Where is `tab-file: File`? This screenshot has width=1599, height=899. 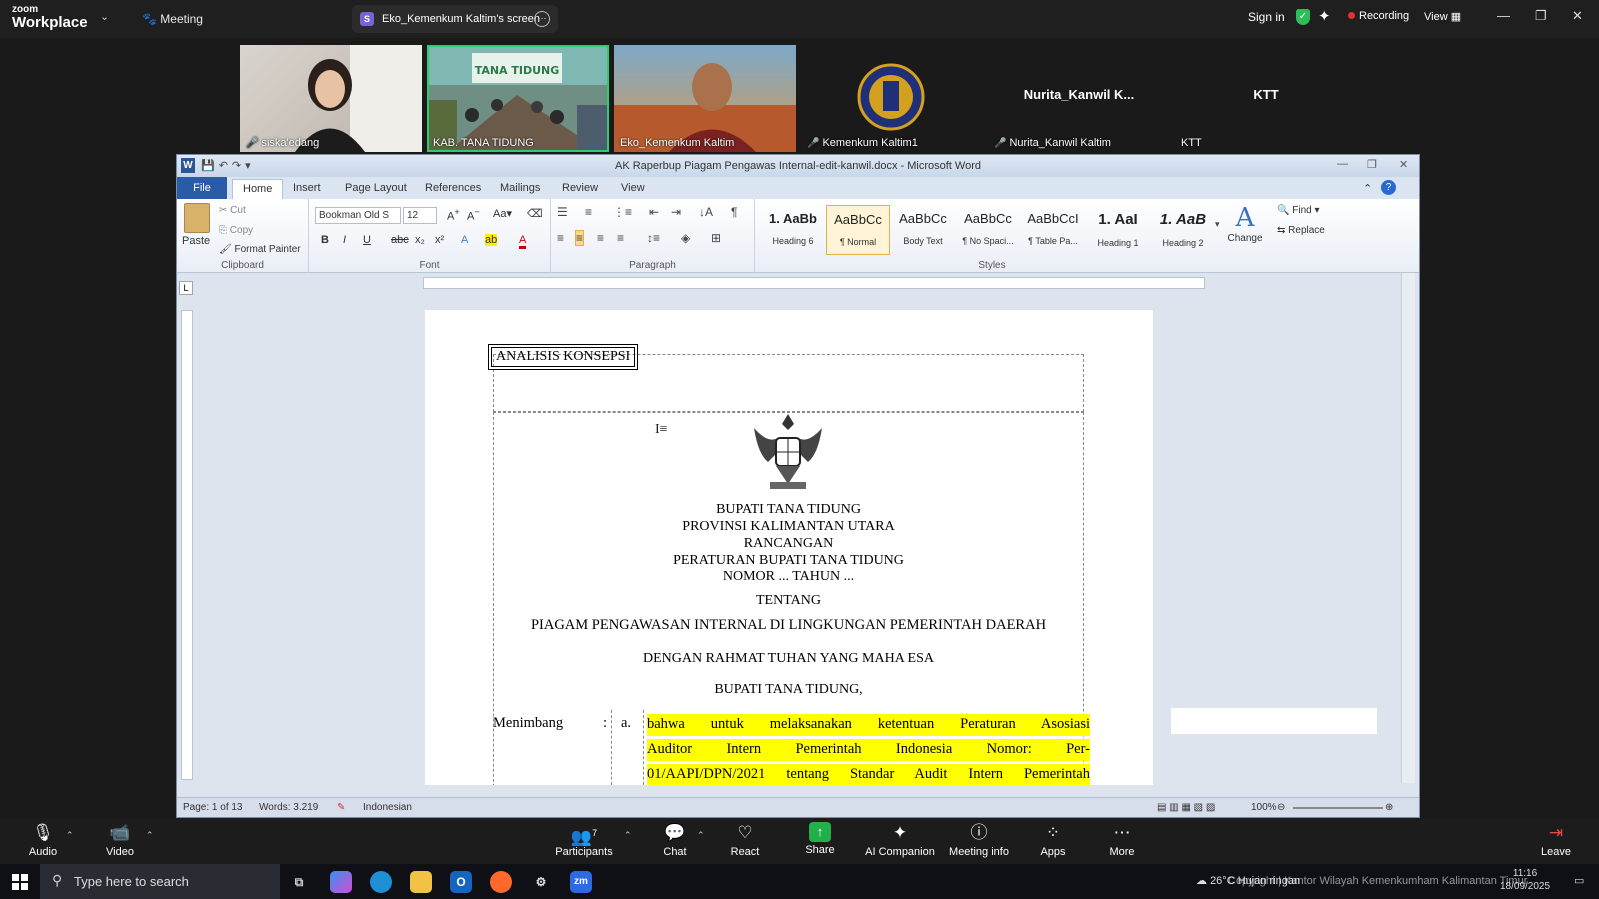
tab-file: File is located at coordinates (202, 188).